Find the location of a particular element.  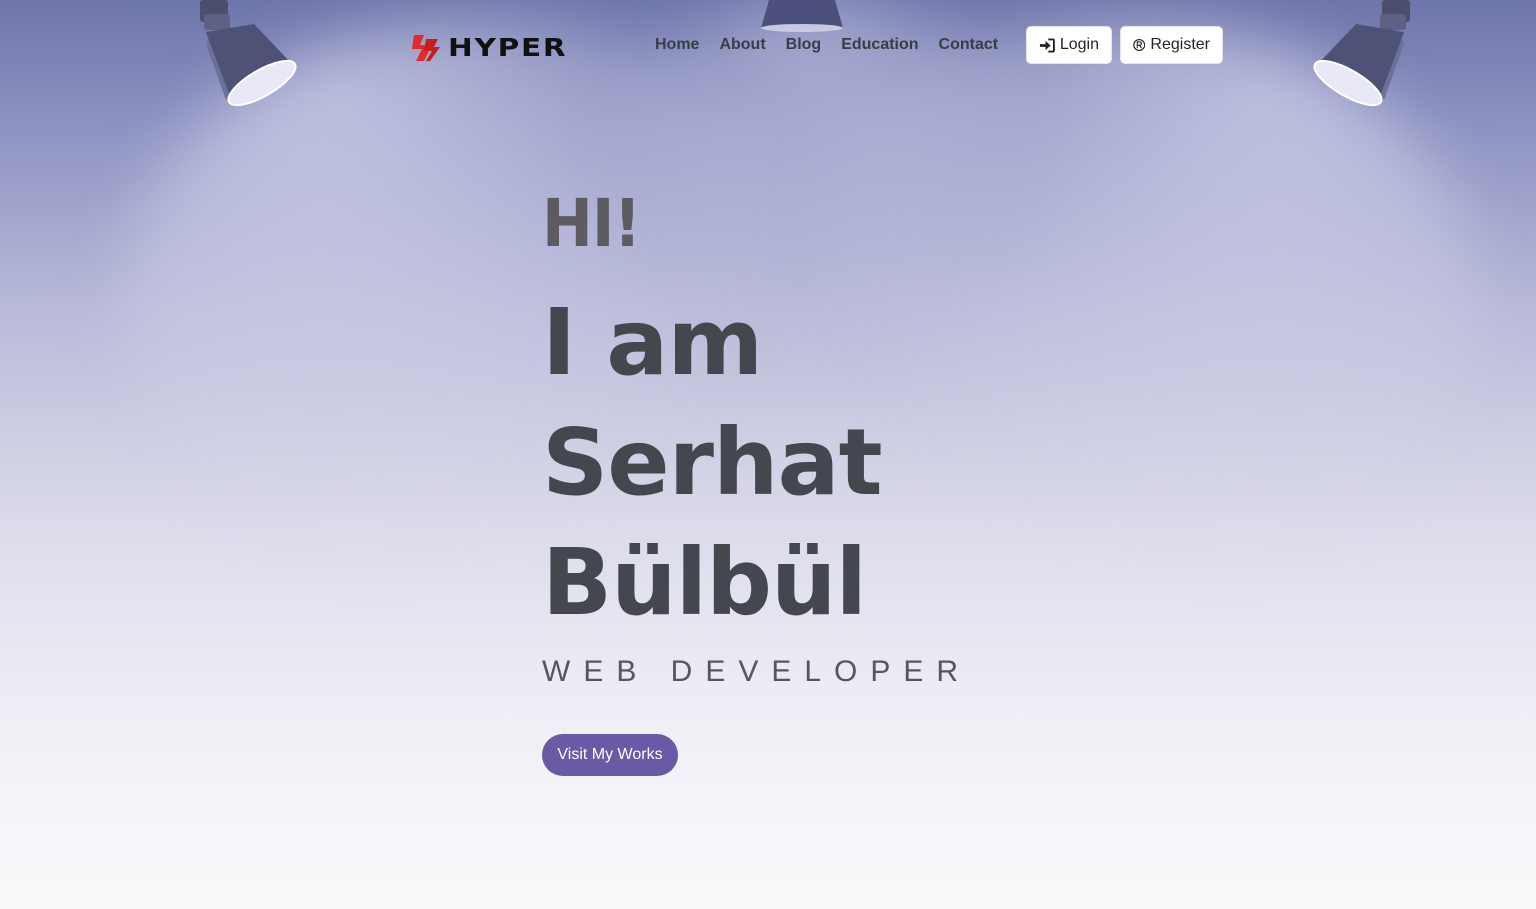

hero-role: WEB DEVELOPER is located at coordinates (757, 671).